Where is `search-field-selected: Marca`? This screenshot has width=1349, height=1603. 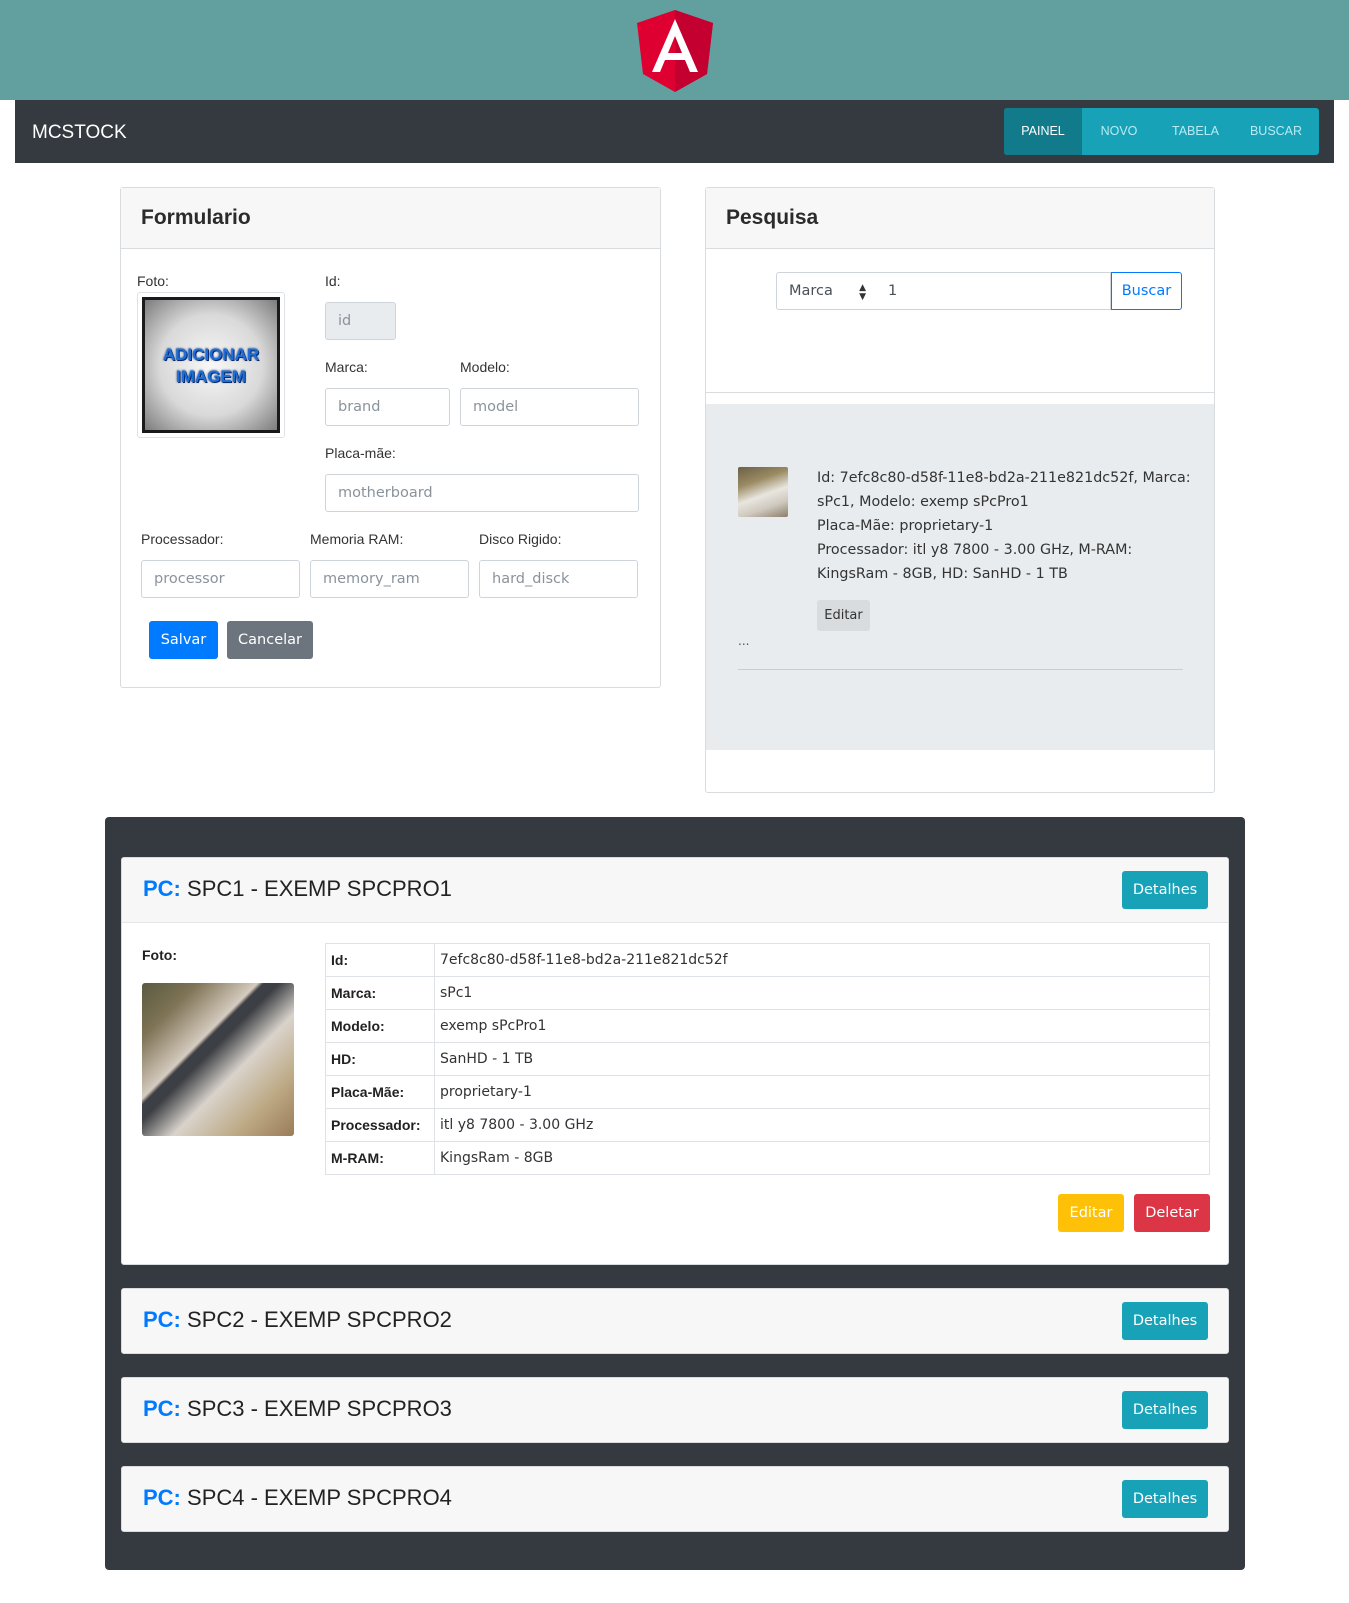
search-field-selected: Marca is located at coordinates (811, 291).